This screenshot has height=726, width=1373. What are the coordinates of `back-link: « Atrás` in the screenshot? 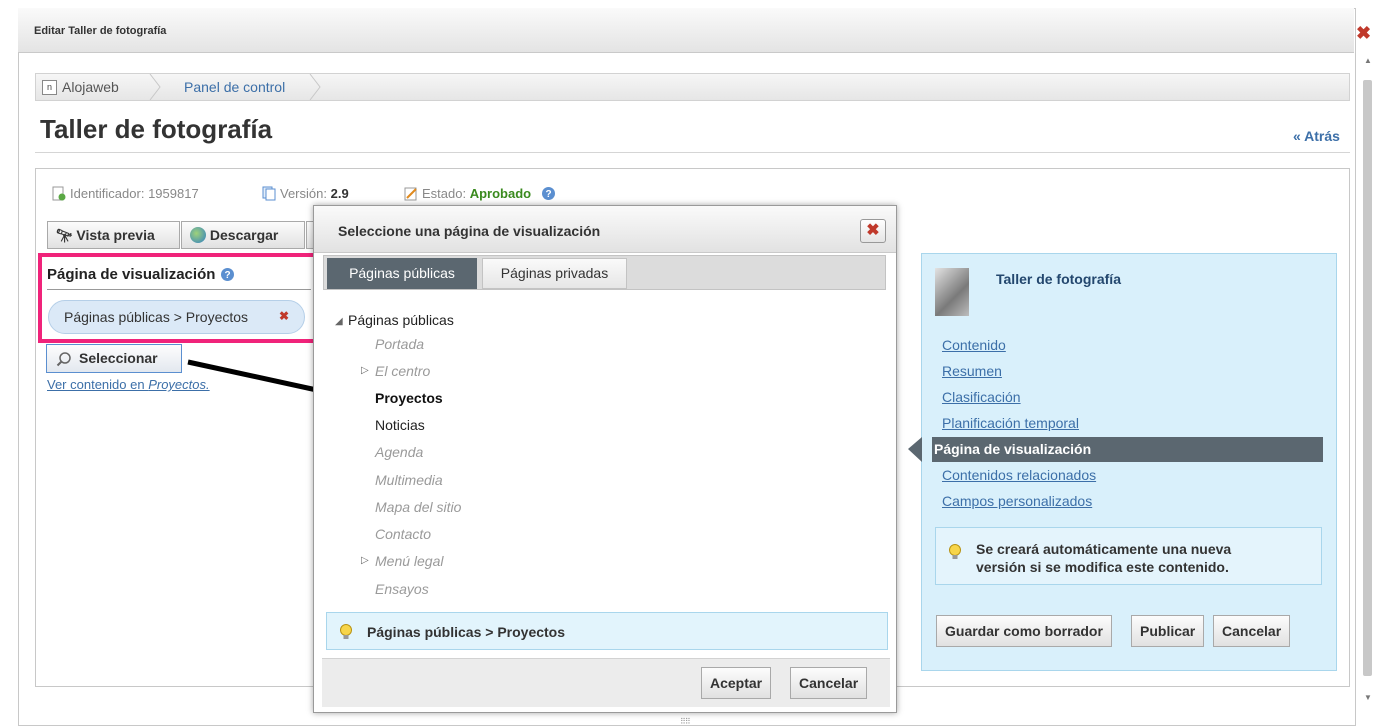 It's located at (1316, 136).